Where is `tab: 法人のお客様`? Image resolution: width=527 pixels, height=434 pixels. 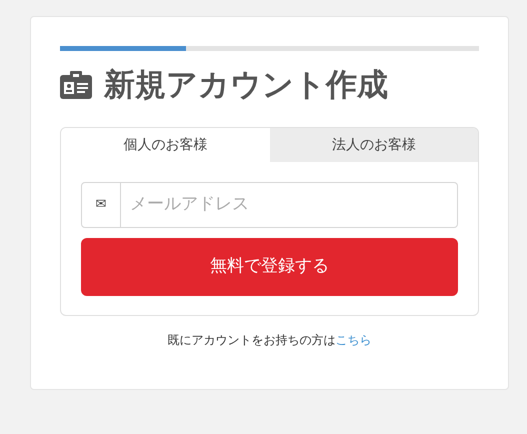
tab: 法人のお客様 is located at coordinates (374, 145).